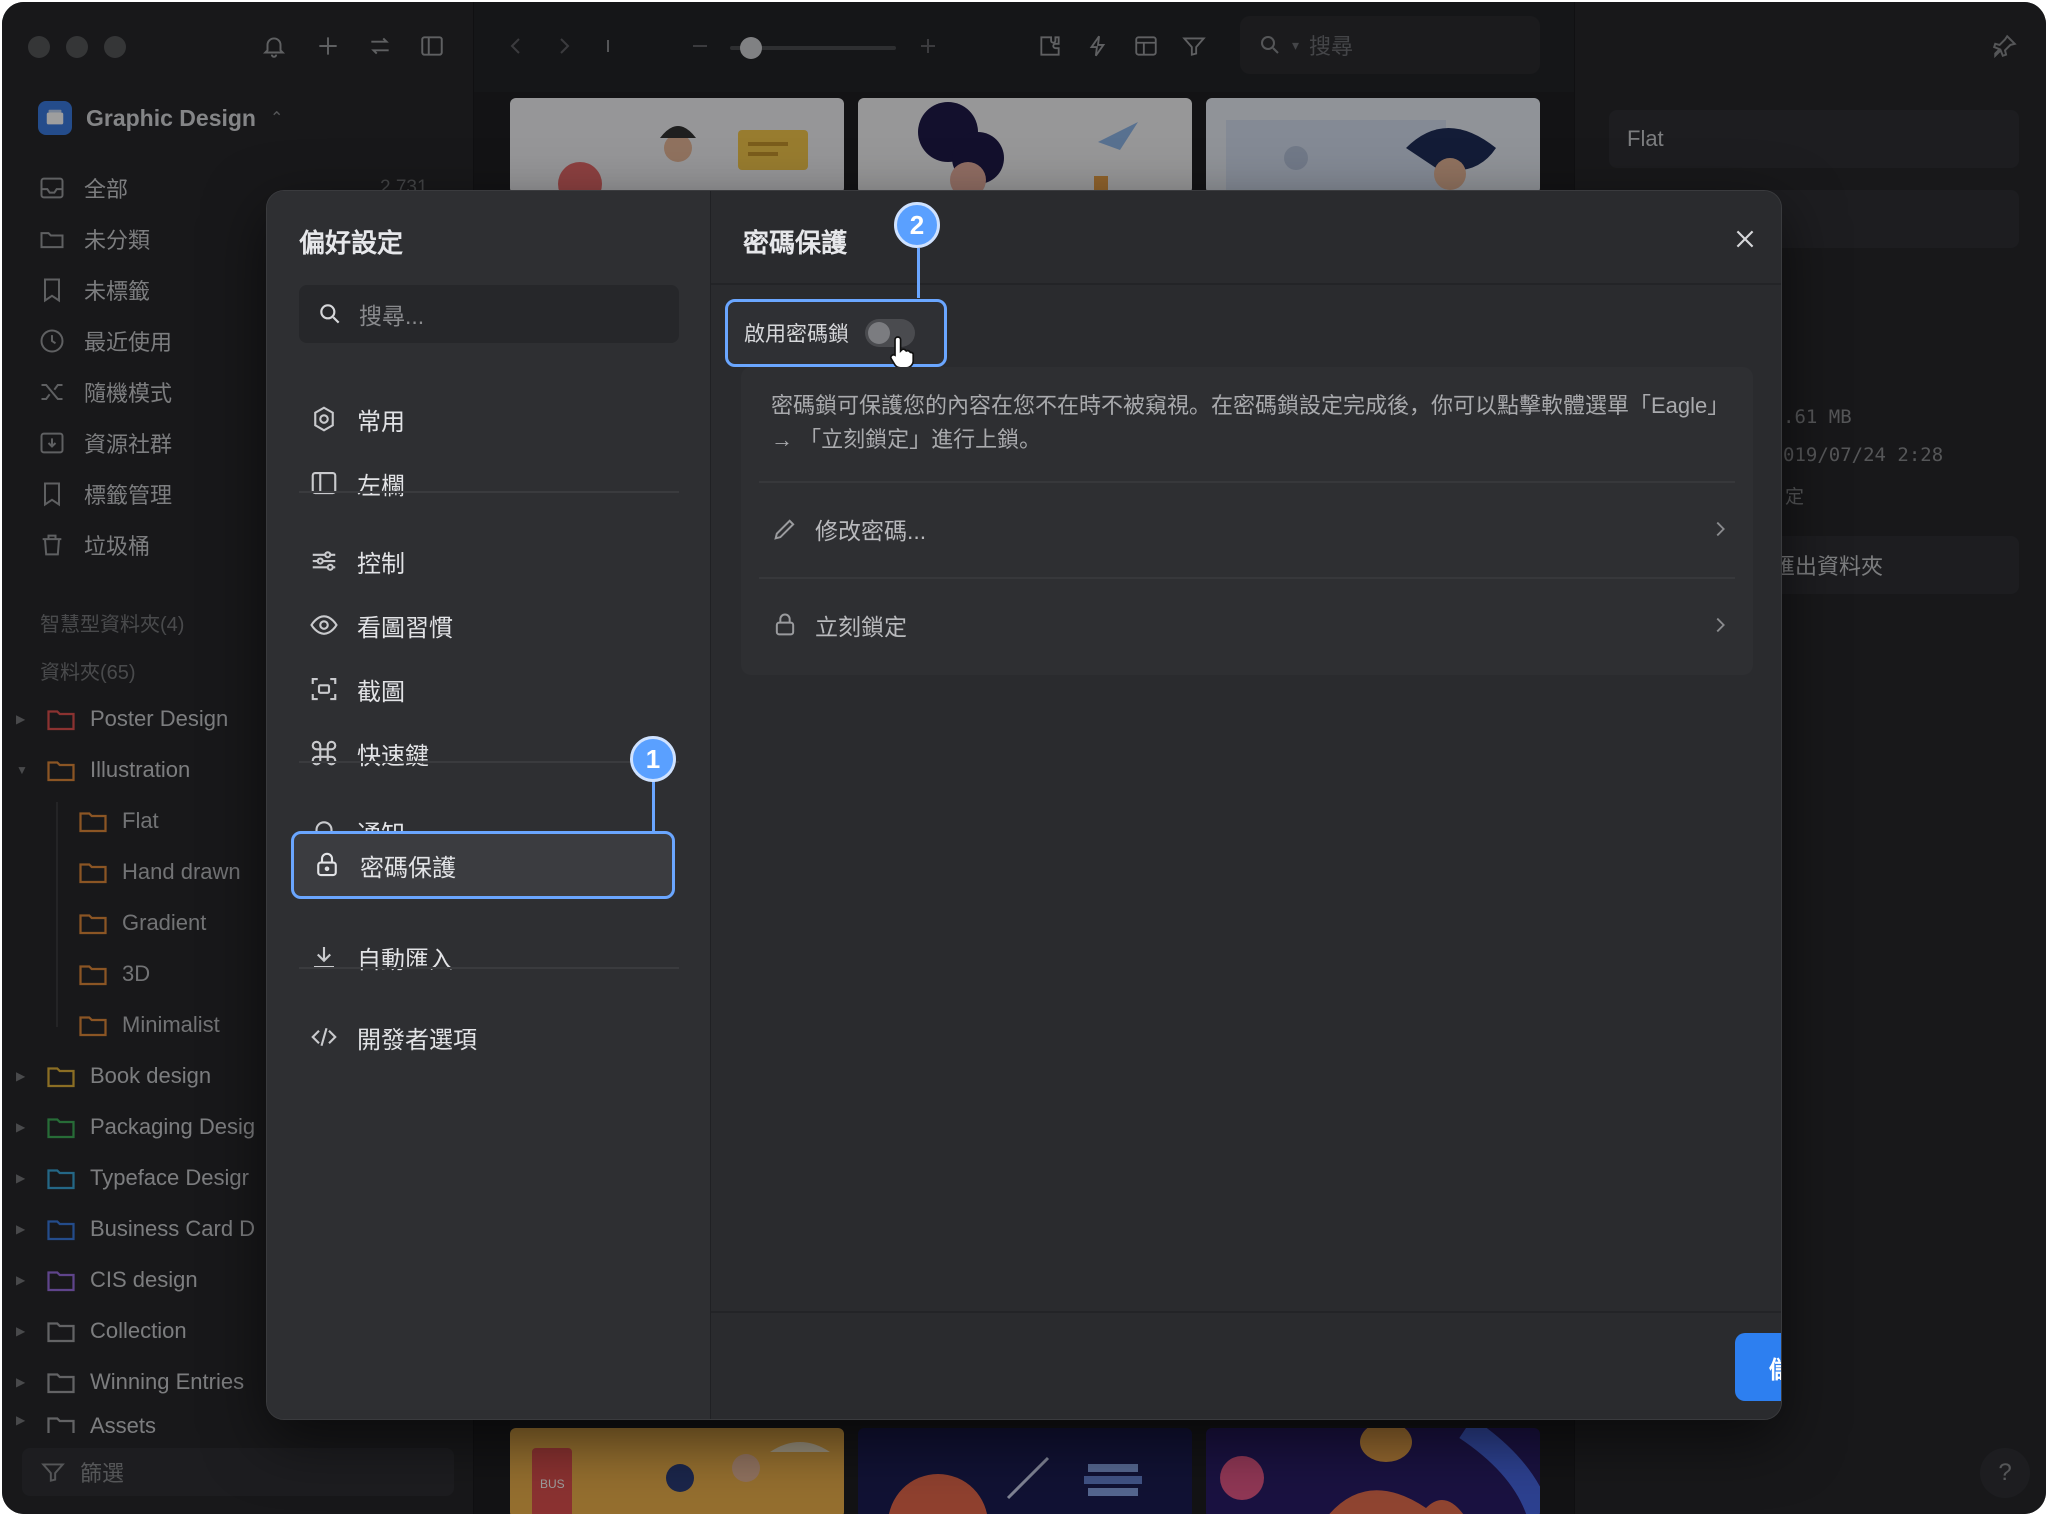 The width and height of the screenshot is (2048, 1516). I want to click on pref-item-label: 左欄, so click(381, 486).